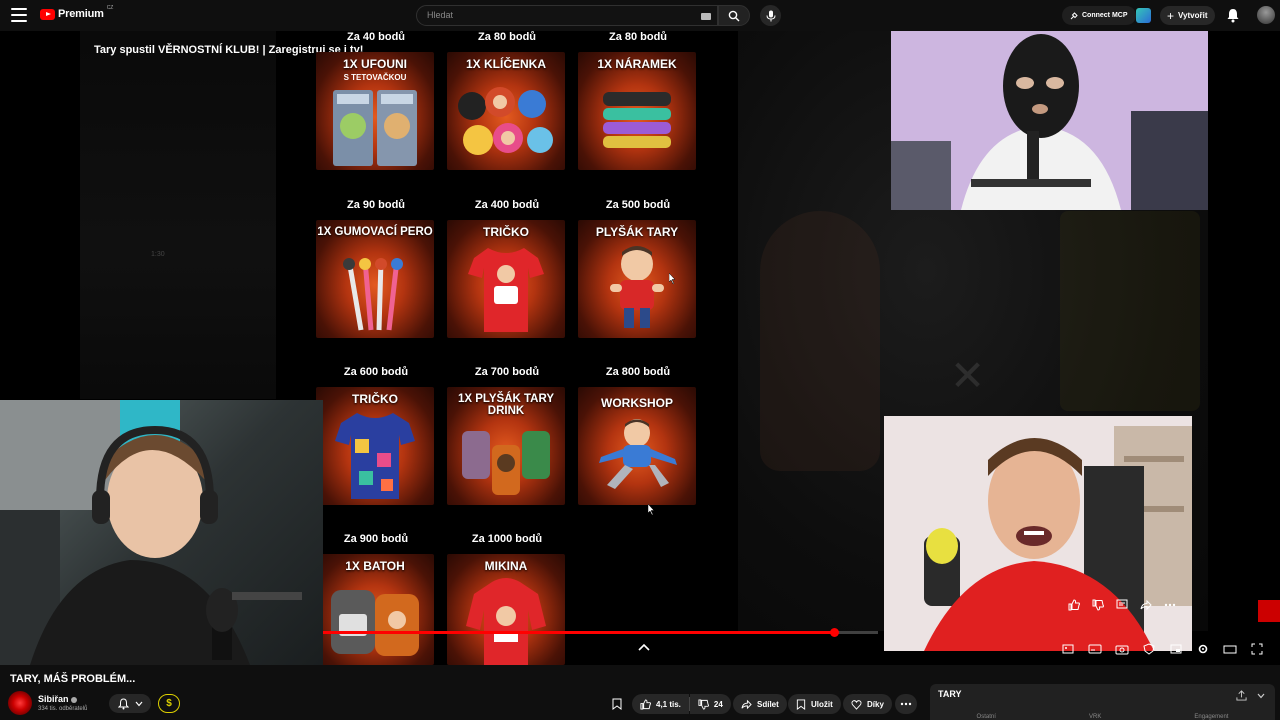 The height and width of the screenshot is (720, 1280). I want to click on thumbnail-icon, so click(1068, 649).